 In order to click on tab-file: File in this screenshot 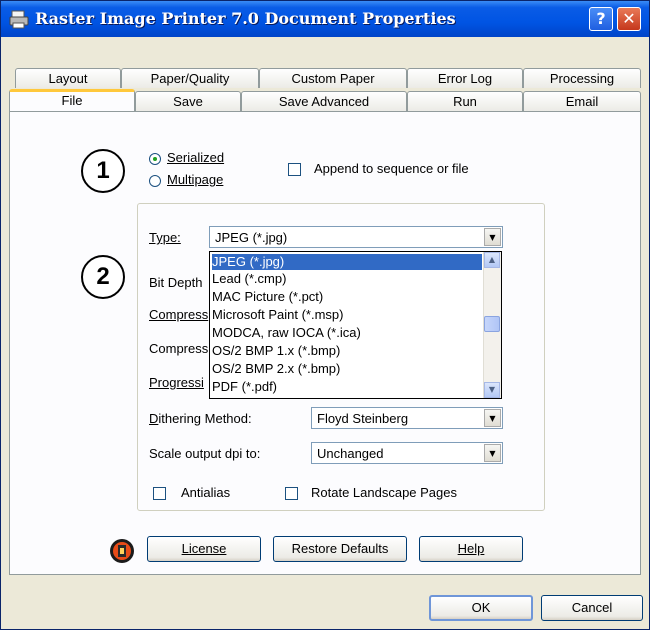, I will do `click(72, 100)`.